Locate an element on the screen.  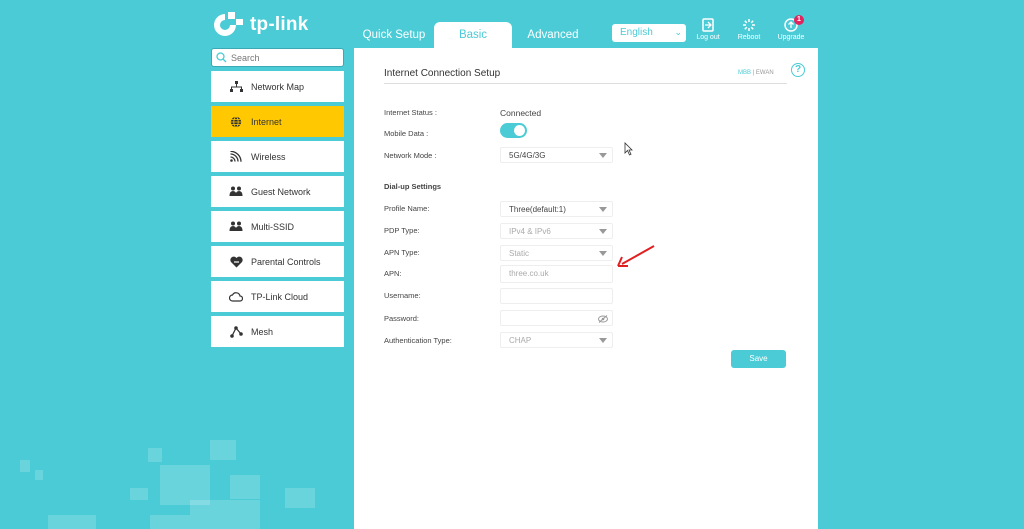
multi-ssid-icon is located at coordinates (236, 227).